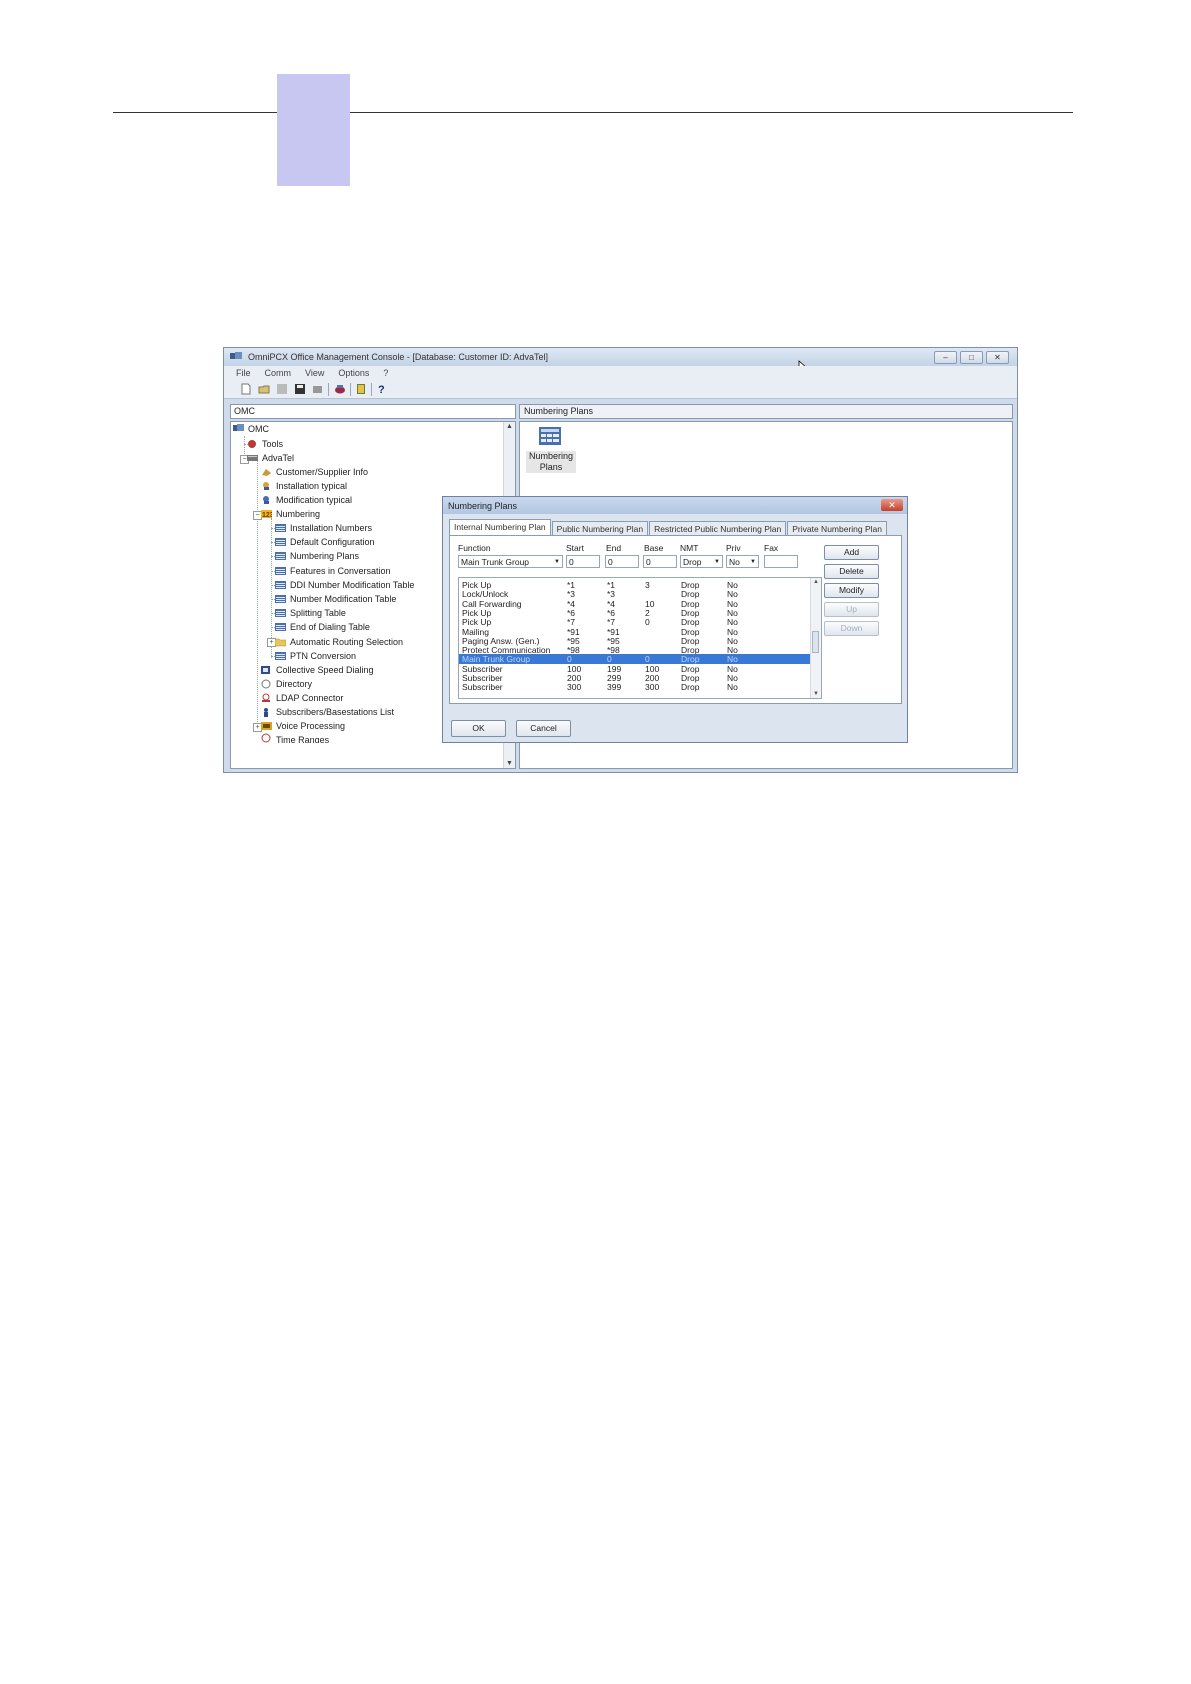 The image size is (1191, 1684). I want to click on tree-node-ptn-conversion: PTN Conversion, so click(315, 656).